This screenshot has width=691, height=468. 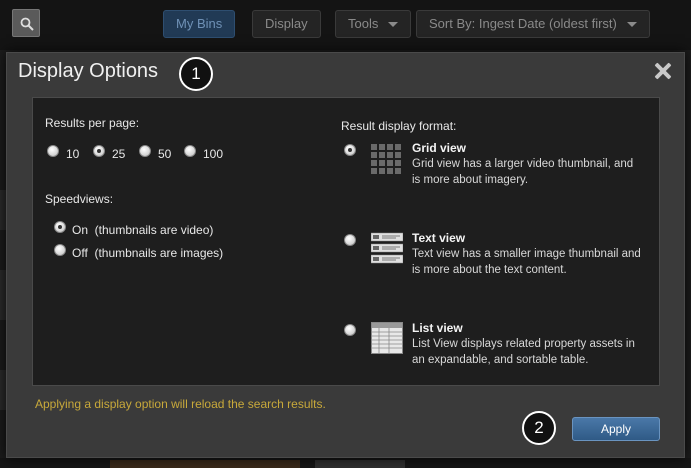 I want to click on list-view-icon, so click(x=387, y=340).